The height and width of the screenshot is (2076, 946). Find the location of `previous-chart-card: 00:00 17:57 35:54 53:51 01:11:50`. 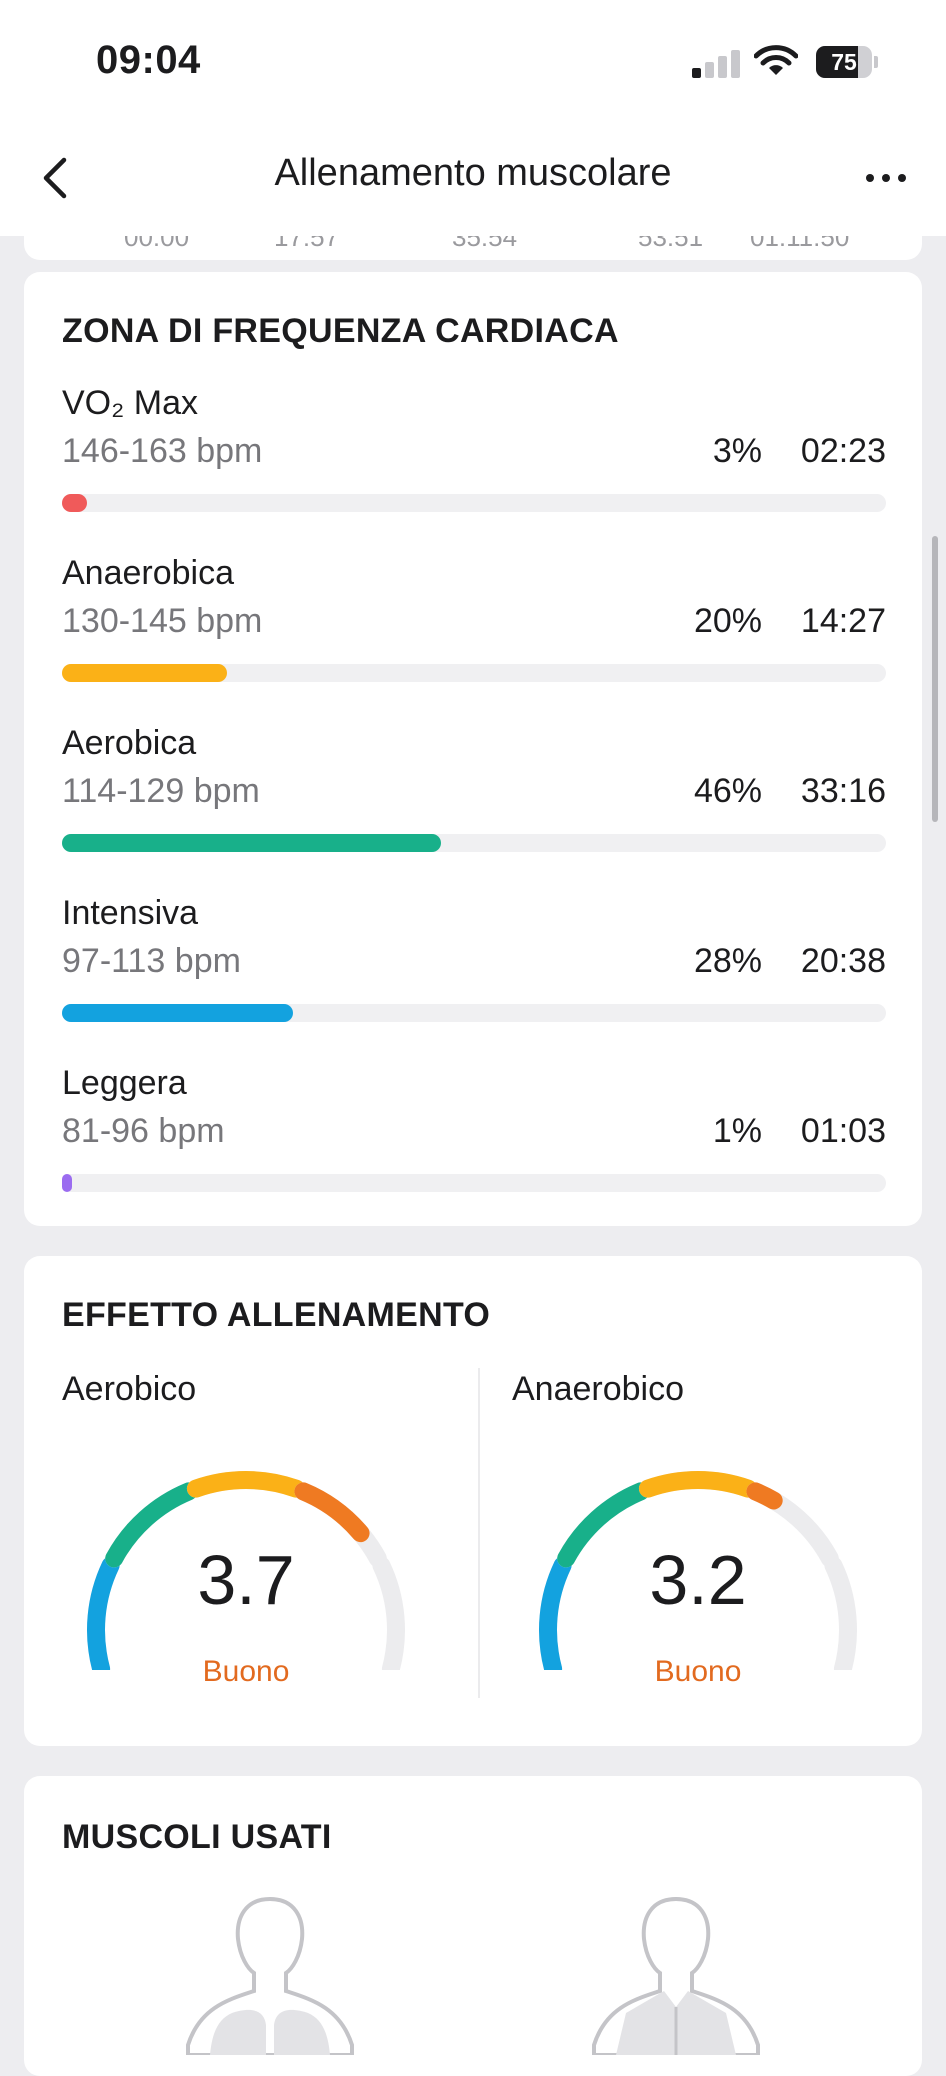

previous-chart-card: 00:00 17:57 35:54 53:51 01:11:50 is located at coordinates (473, 248).